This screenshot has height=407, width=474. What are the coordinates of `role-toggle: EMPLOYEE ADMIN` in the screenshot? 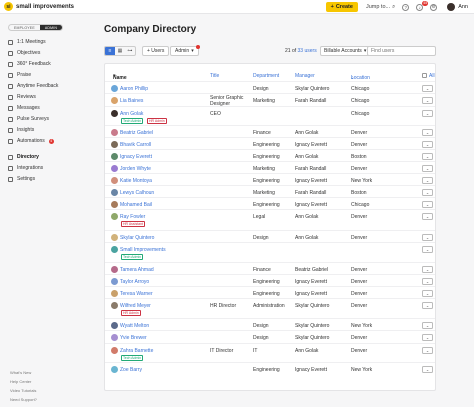 It's located at (36, 27).